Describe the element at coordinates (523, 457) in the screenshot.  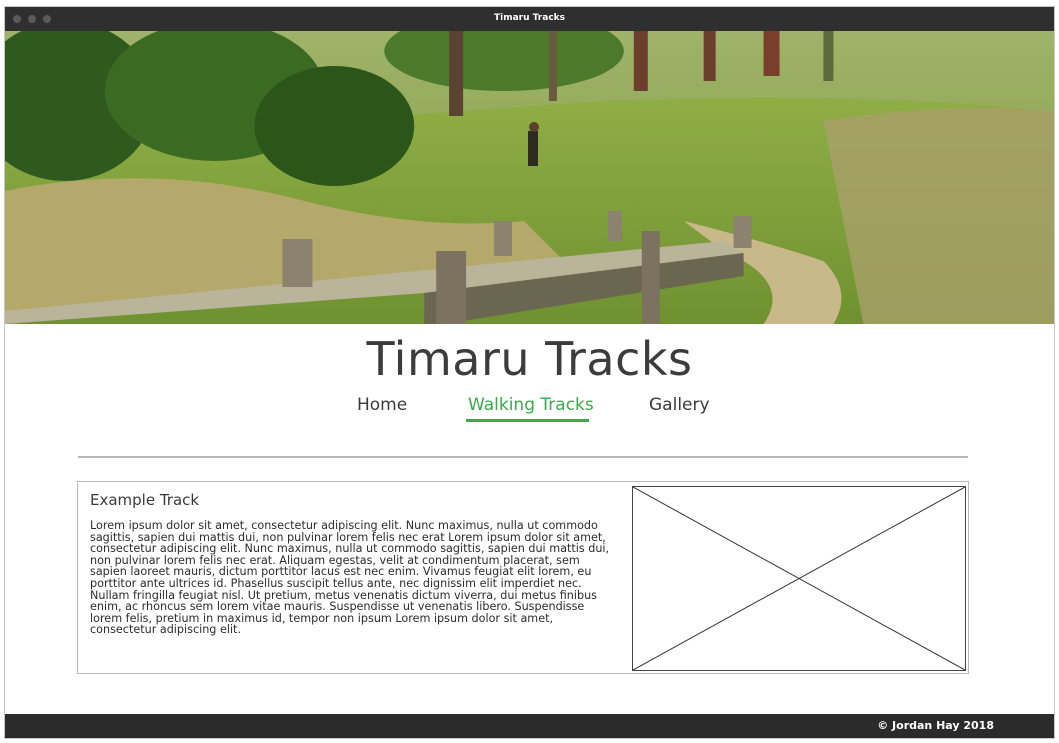
I see `section-divider` at that location.